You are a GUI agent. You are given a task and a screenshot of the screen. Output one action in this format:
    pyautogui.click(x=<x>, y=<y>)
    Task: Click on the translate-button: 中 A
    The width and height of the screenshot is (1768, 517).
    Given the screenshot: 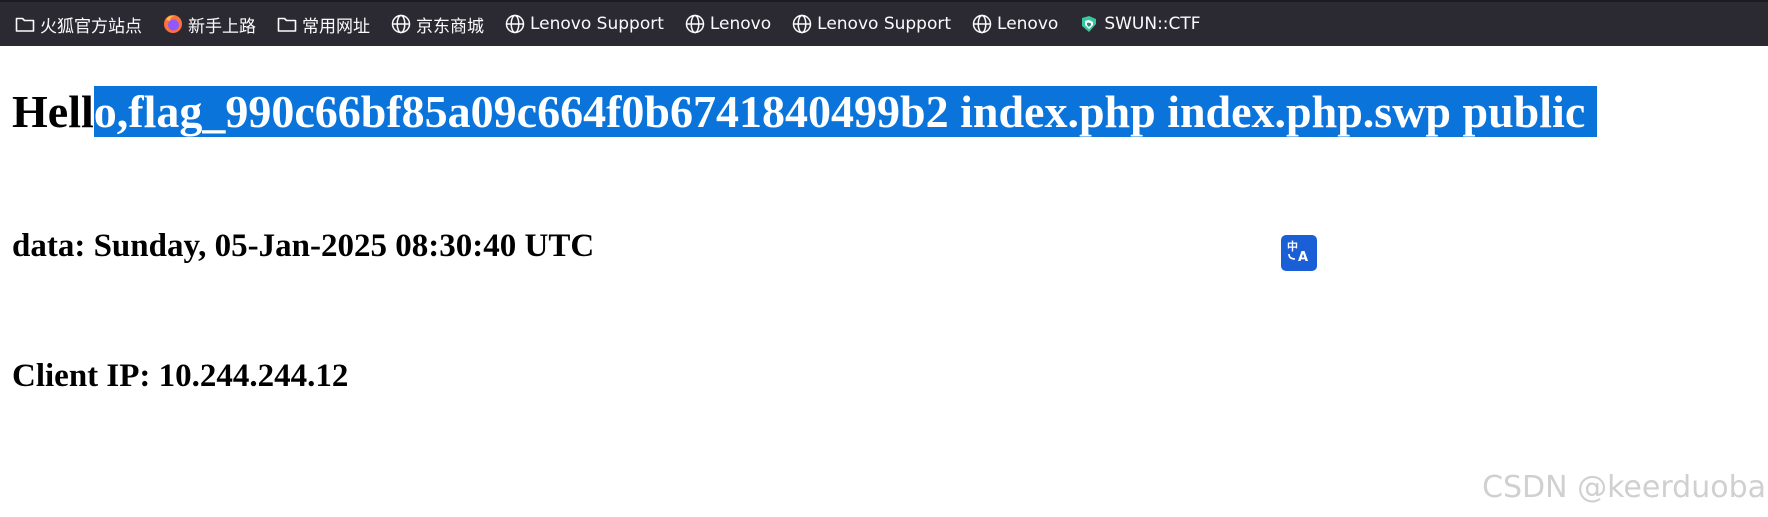 What is the action you would take?
    pyautogui.click(x=1299, y=253)
    